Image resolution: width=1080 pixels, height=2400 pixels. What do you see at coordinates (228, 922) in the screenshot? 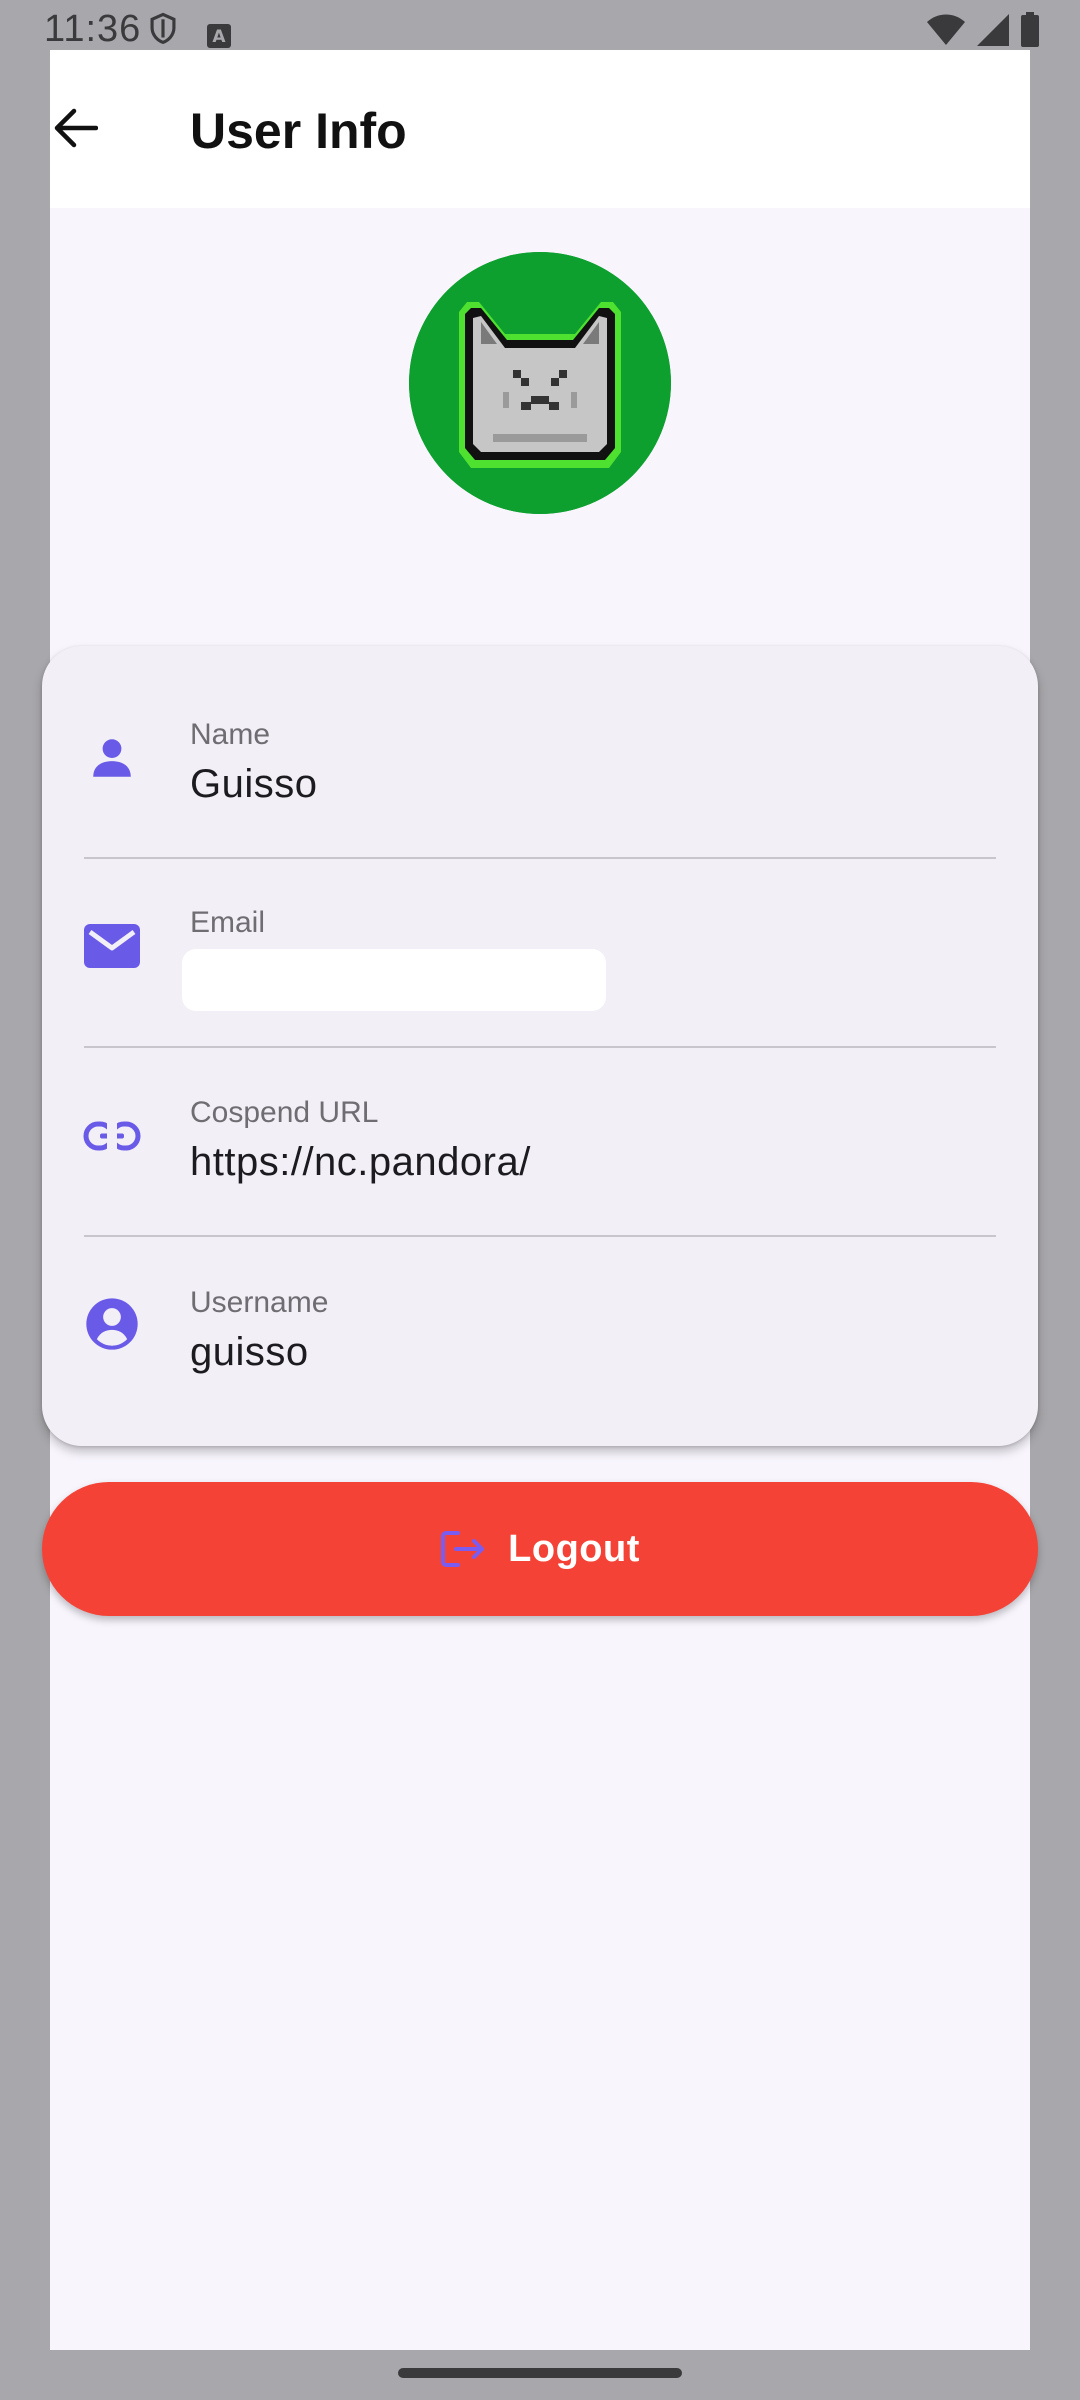
I see `email-label: Email` at bounding box center [228, 922].